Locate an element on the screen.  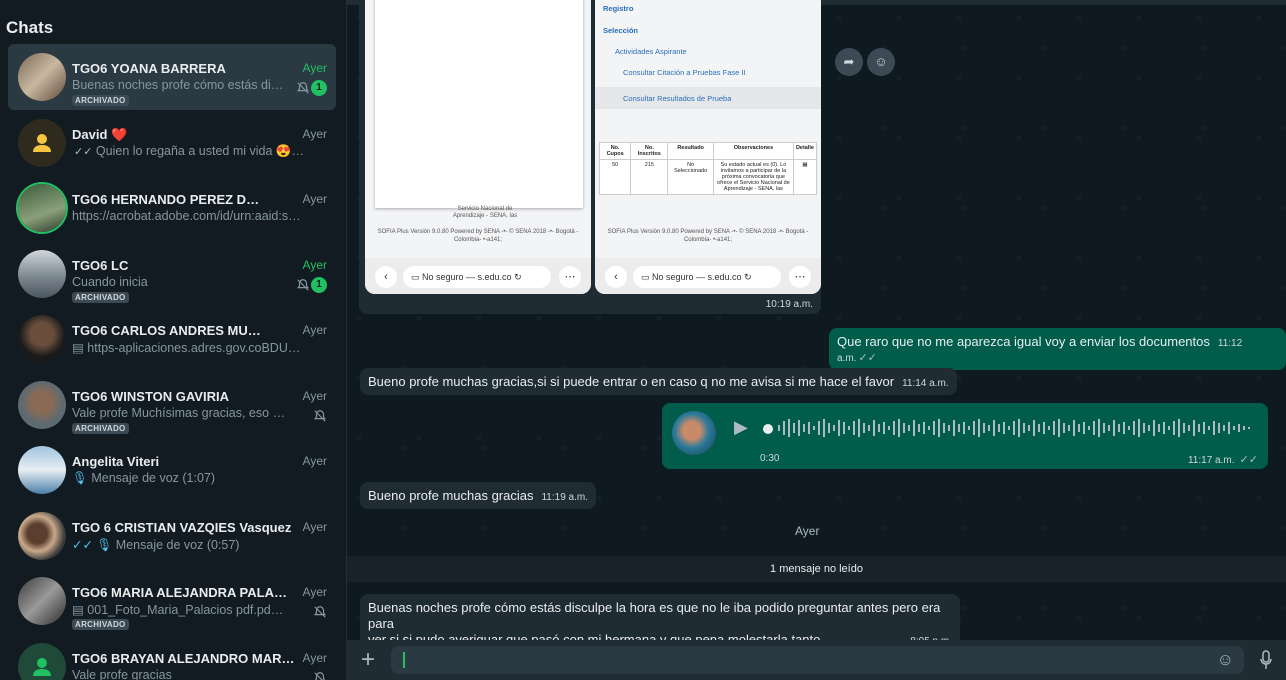
chat-item-lc: TGO6 LC Ayer Cuando inicia ARCHIVADO 1 is located at coordinates (172, 274).